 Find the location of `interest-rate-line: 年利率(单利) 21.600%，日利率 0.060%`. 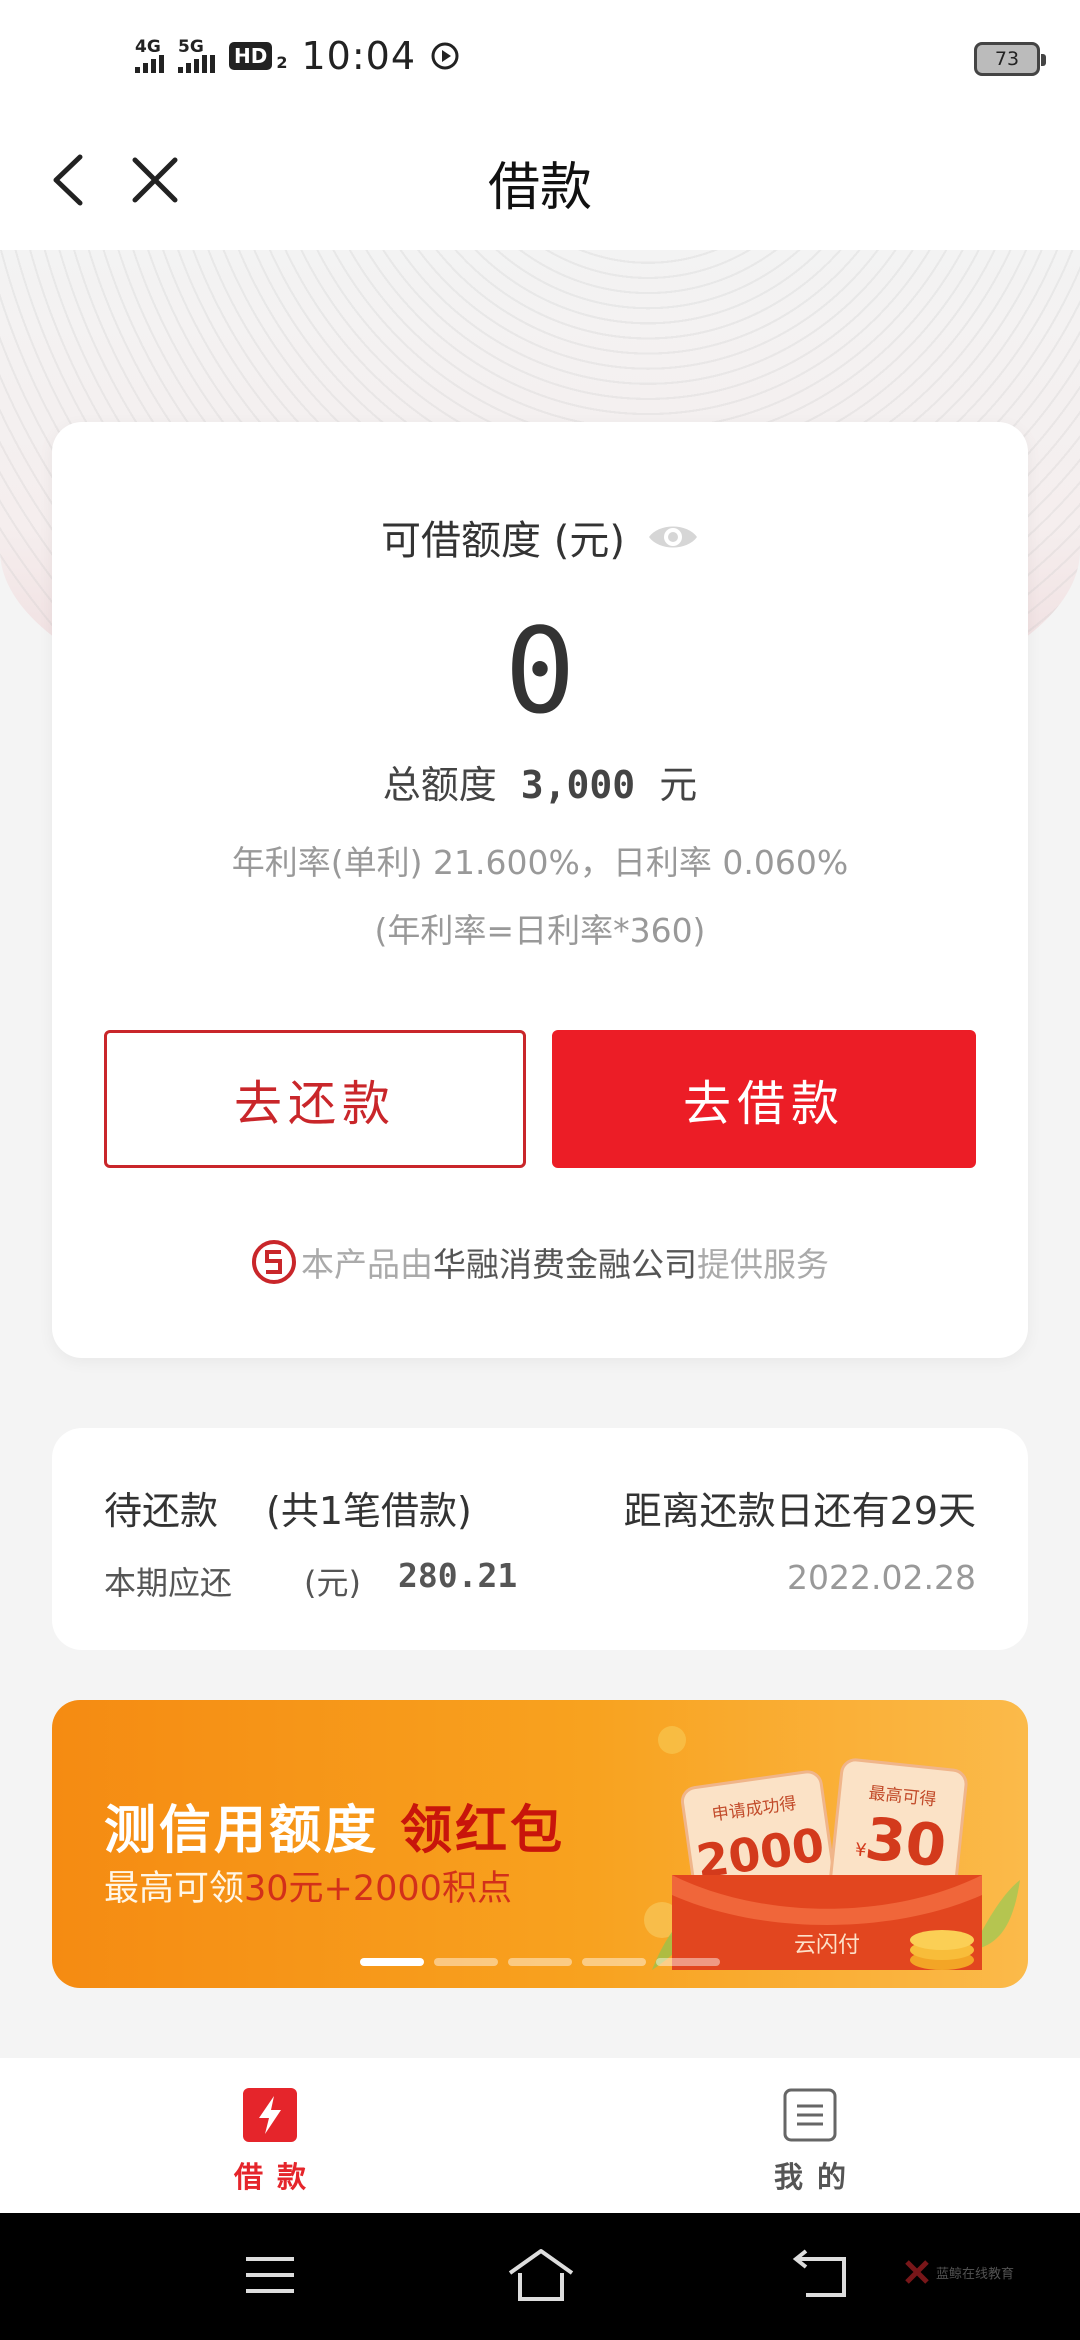

interest-rate-line: 年利率(单利) 21.600%，日利率 0.060% is located at coordinates (540, 862).